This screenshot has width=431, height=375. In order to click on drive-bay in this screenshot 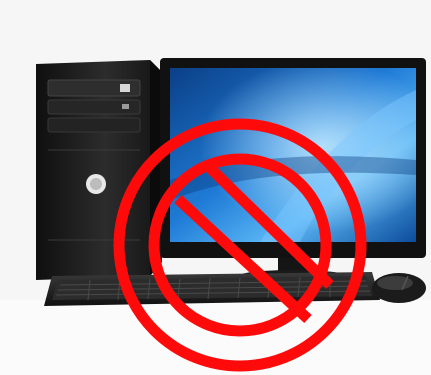, I will do `click(94, 125)`.